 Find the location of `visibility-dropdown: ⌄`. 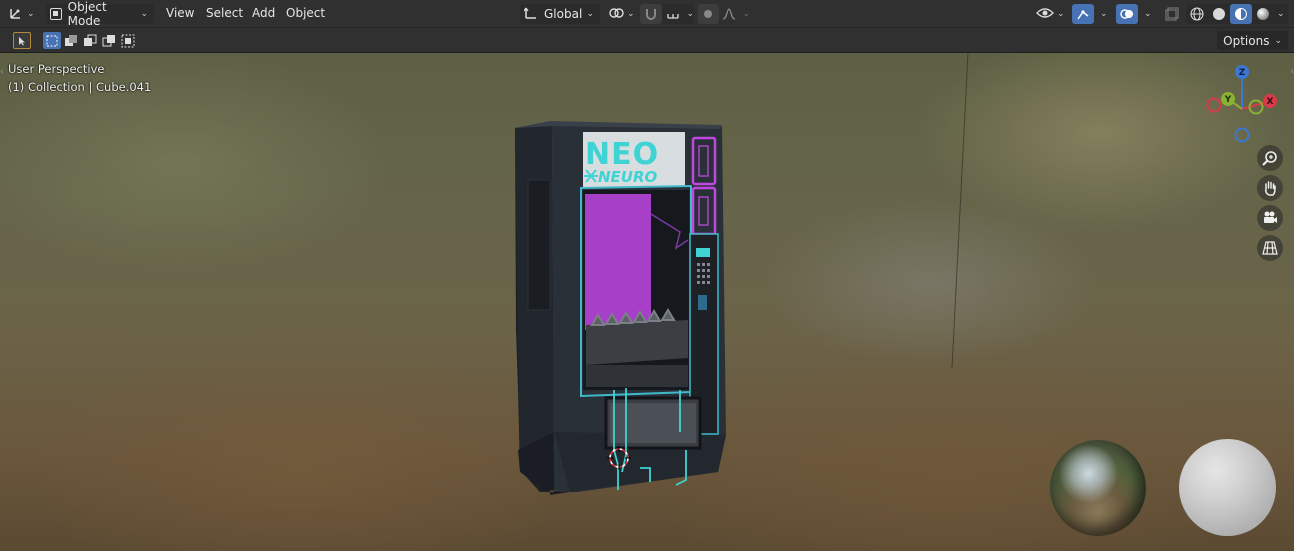

visibility-dropdown: ⌄ is located at coordinates (1050, 14).